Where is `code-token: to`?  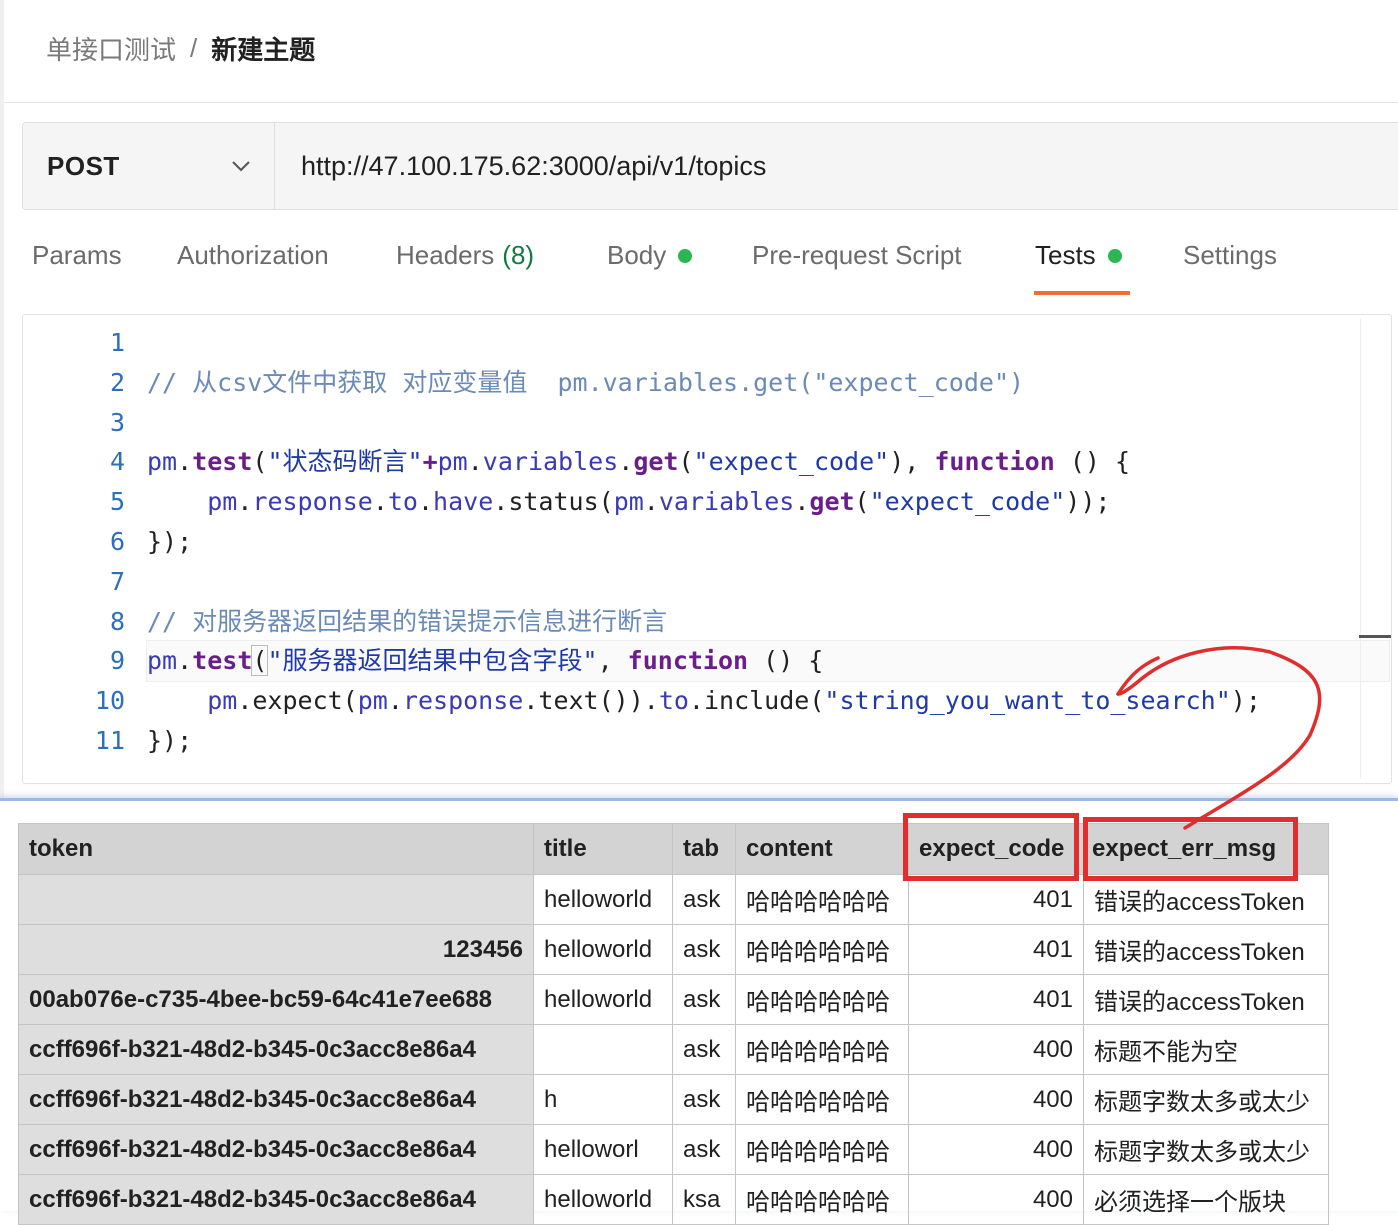 code-token: to is located at coordinates (673, 701).